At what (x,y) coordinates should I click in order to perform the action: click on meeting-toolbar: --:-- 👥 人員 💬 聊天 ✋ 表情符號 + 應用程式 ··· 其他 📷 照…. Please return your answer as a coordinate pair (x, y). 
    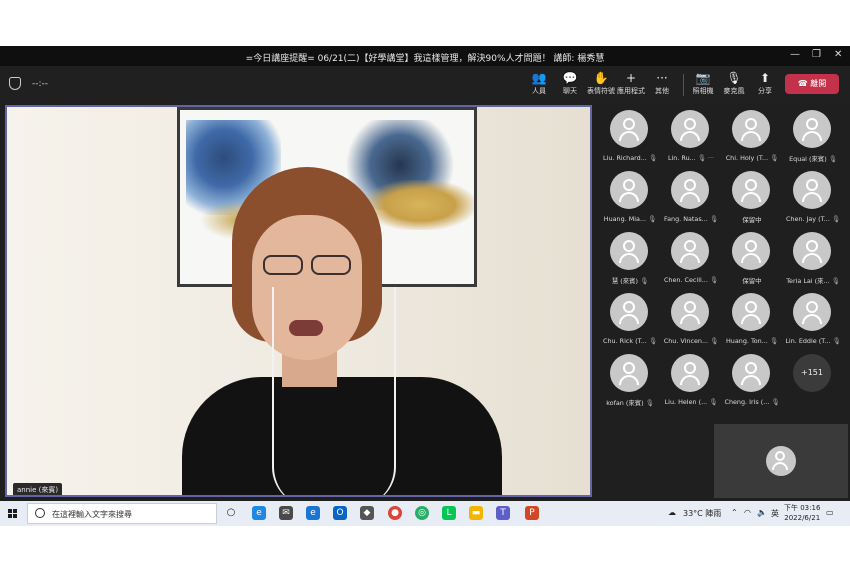
    Looking at the image, I should click on (425, 84).